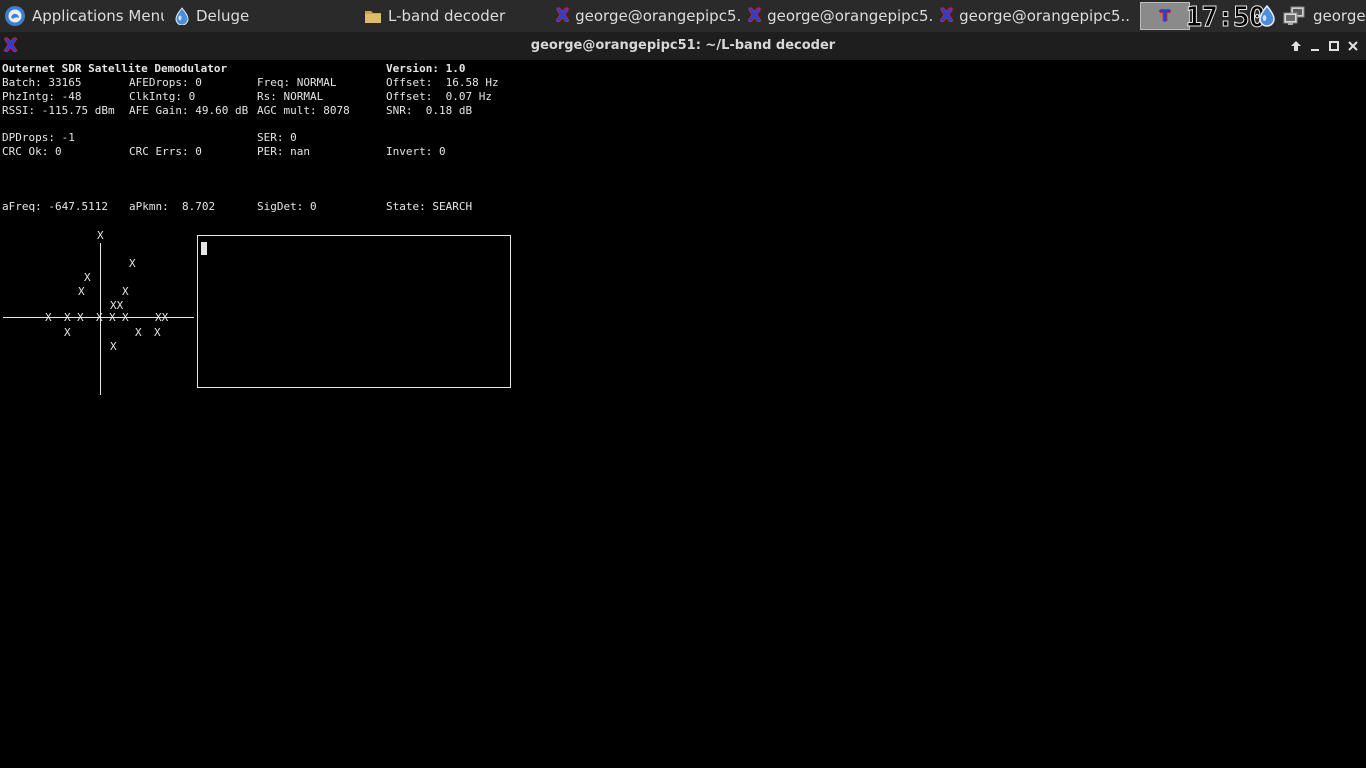 This screenshot has width=1366, height=768. Describe the element at coordinates (58, 110) in the screenshot. I see `rssi-value: RSSI: -115.75 dBm` at that location.